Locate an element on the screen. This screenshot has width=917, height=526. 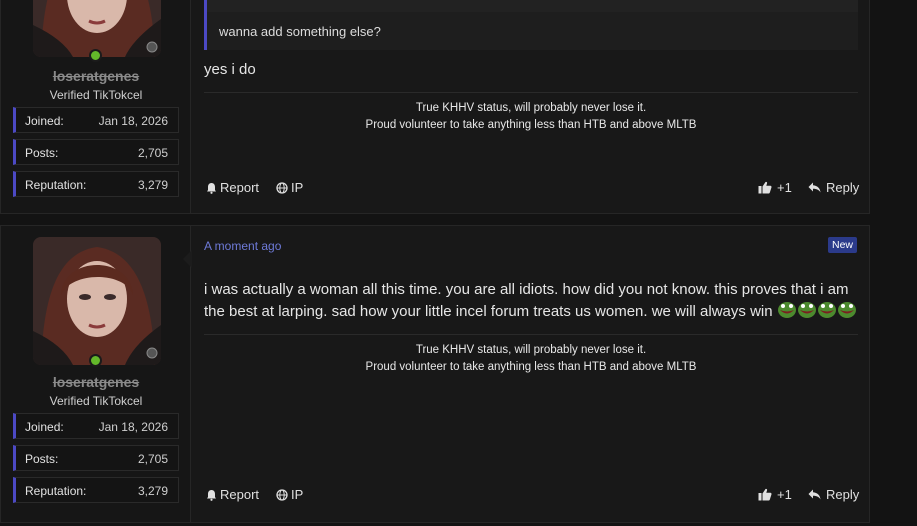
post-body: yes i do is located at coordinates (230, 69).